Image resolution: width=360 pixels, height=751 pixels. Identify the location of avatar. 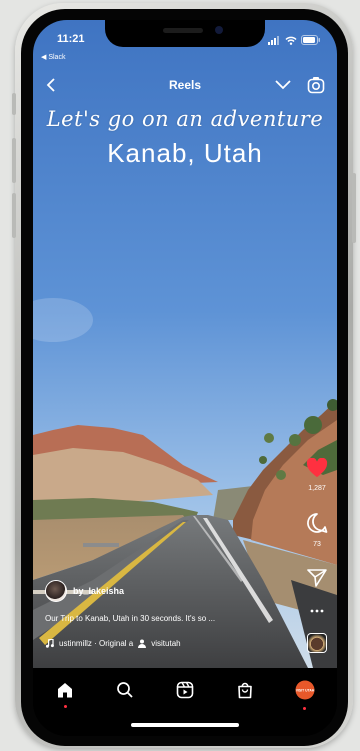
(56, 591).